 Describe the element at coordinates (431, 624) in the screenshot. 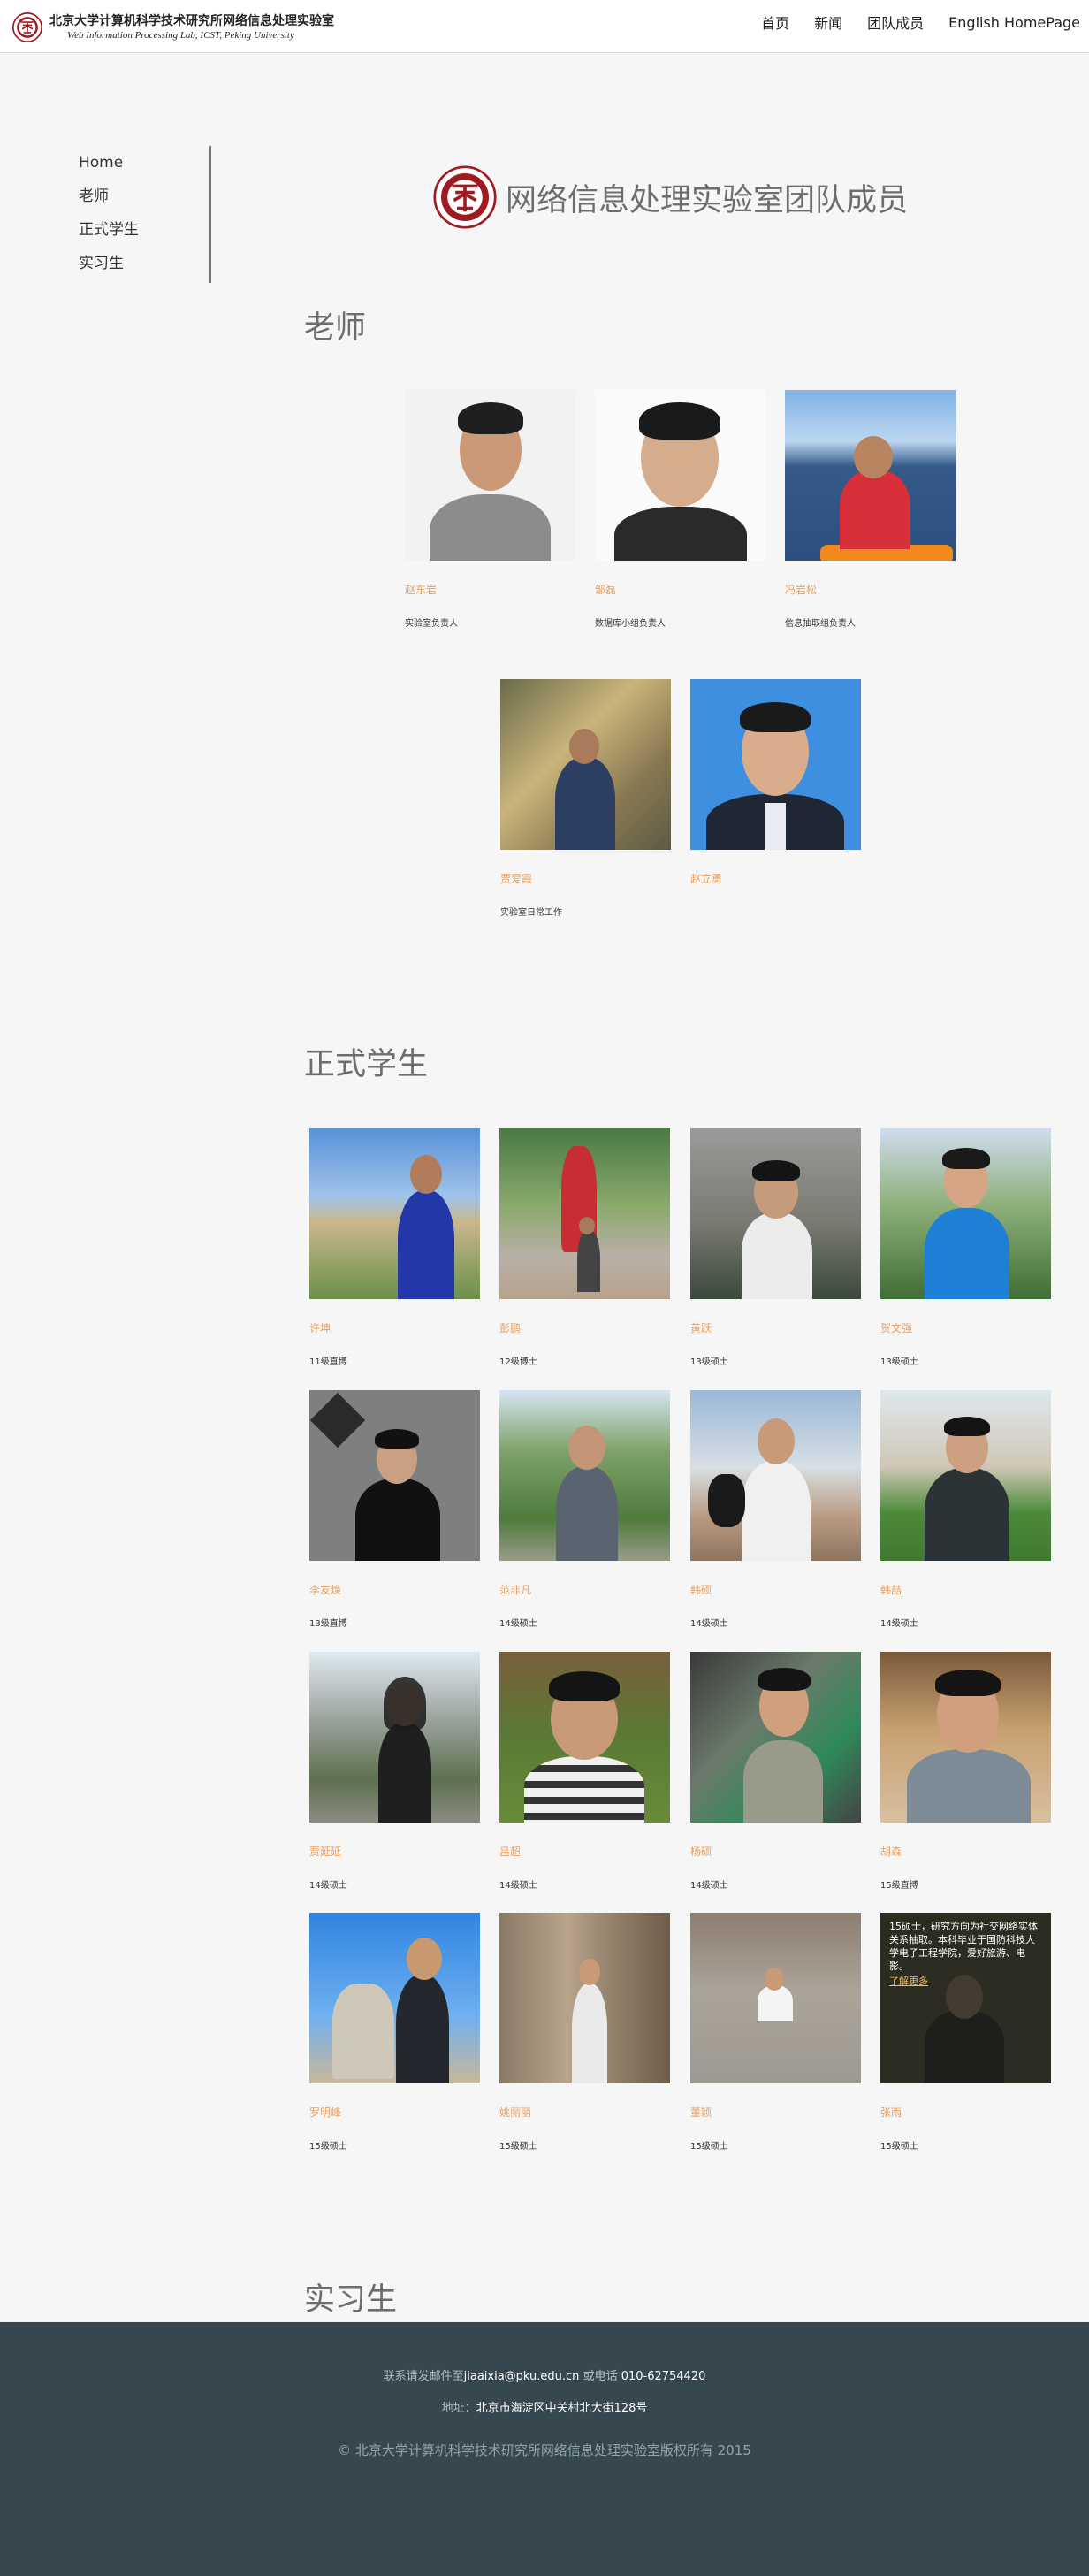

I see `member-role: 实验室负责人` at that location.